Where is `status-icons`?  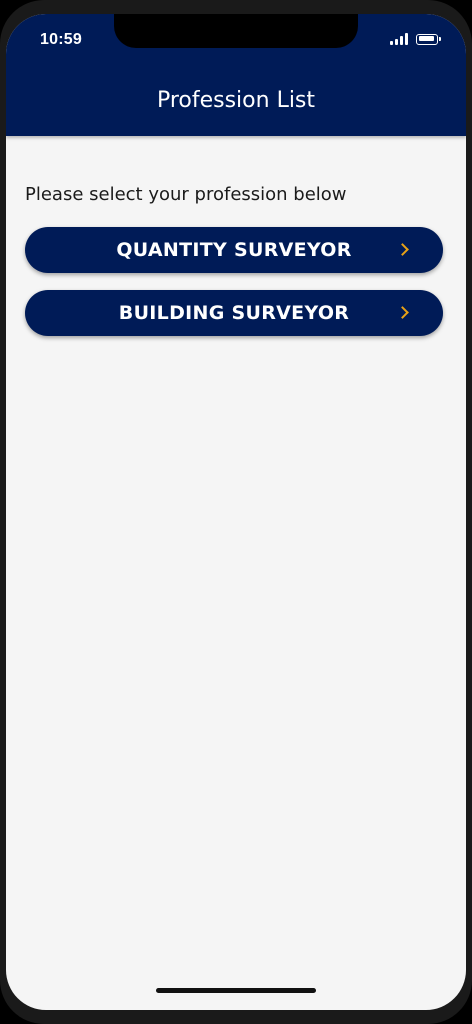
status-icons is located at coordinates (415, 39).